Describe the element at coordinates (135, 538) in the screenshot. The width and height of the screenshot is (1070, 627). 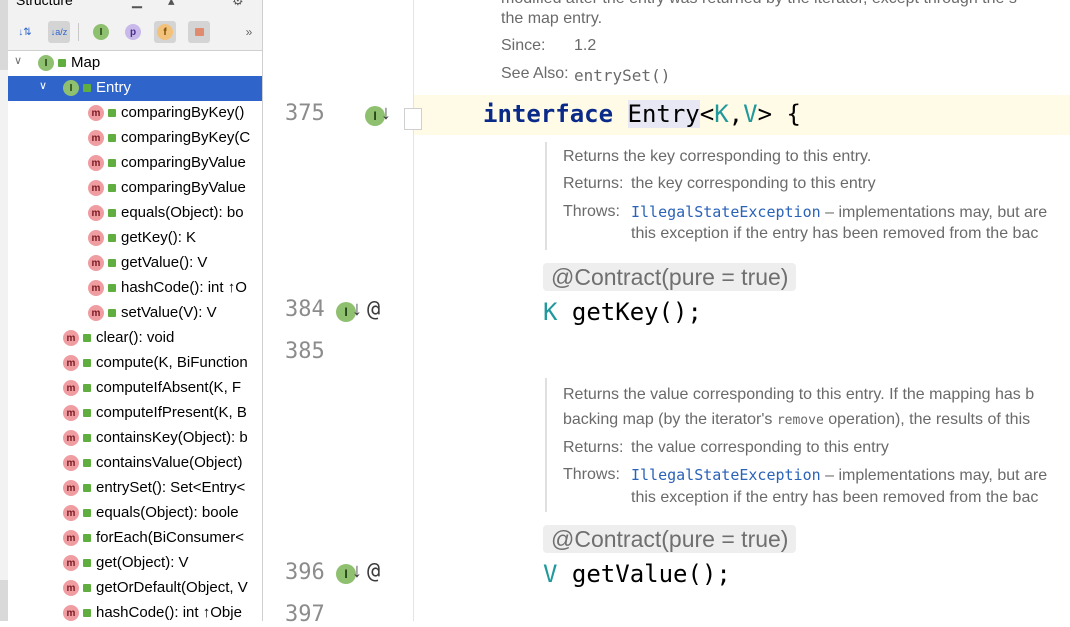
I see `tree-item: m forEach(BiConsumer<` at that location.